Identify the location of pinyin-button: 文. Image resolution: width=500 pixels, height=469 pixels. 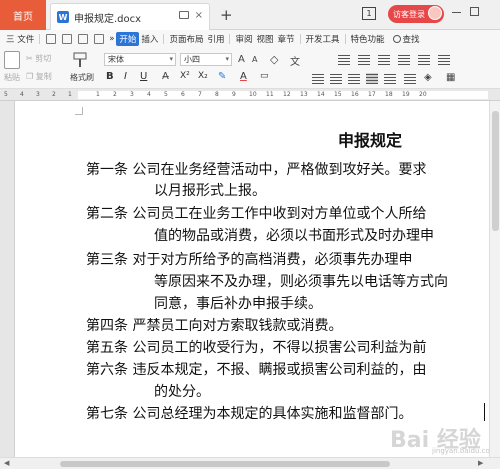
(295, 60).